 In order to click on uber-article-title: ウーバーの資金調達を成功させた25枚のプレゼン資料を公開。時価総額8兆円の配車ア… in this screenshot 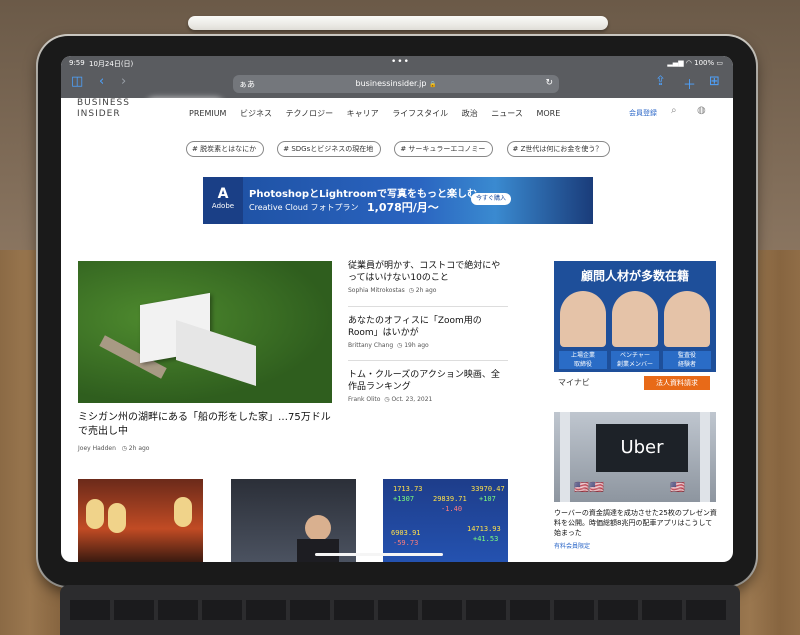, I will do `click(636, 523)`.